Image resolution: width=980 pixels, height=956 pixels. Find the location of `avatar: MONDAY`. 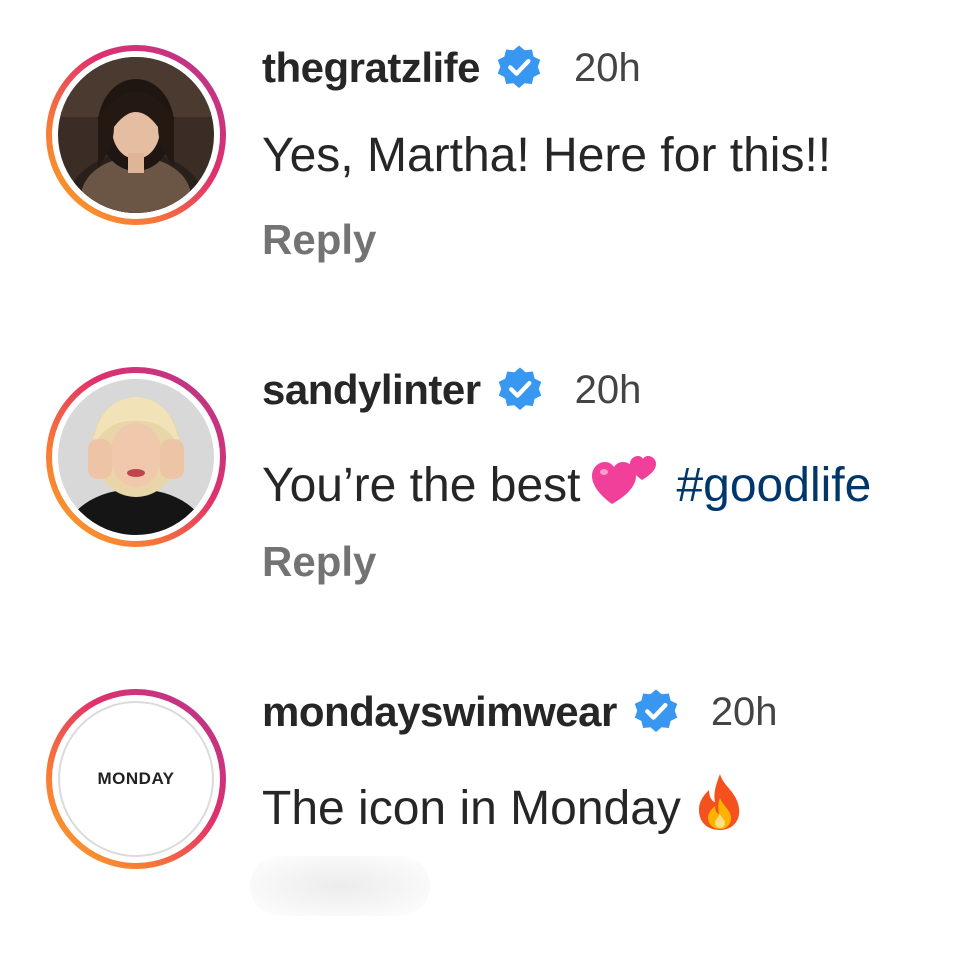

avatar: MONDAY is located at coordinates (136, 779).